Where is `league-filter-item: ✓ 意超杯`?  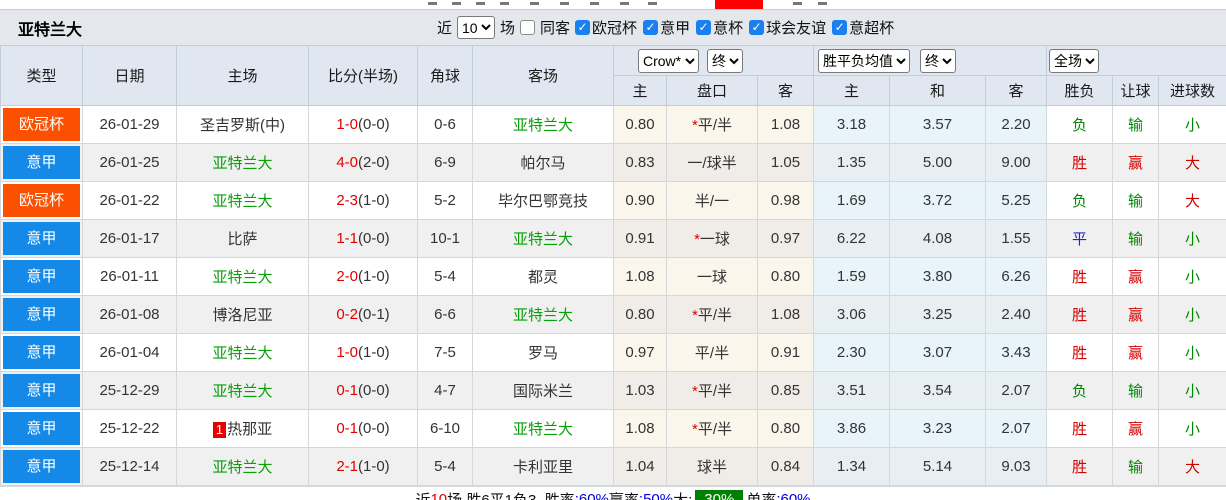
league-filter-item: ✓ 意超杯 is located at coordinates (863, 27).